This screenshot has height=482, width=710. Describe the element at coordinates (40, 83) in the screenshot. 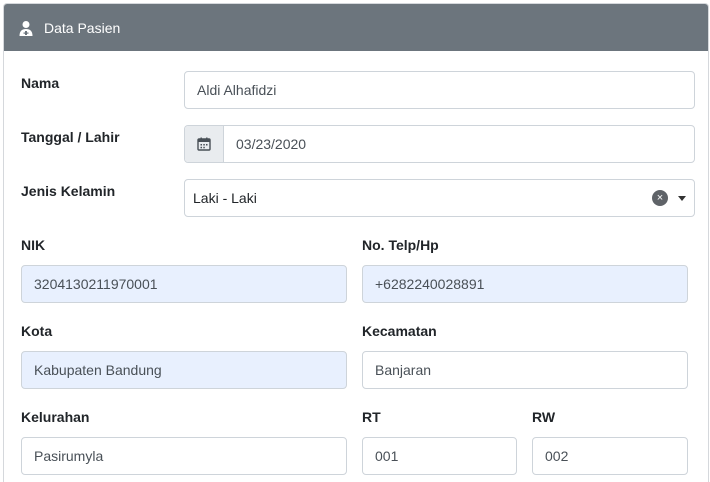

I see `nama-label: Nama` at that location.